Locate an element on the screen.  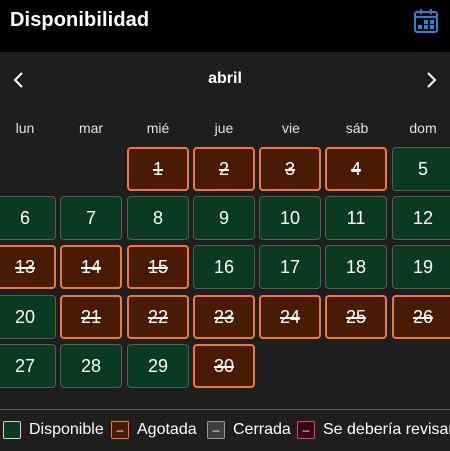
day-cell-available: 5 is located at coordinates (421, 169).